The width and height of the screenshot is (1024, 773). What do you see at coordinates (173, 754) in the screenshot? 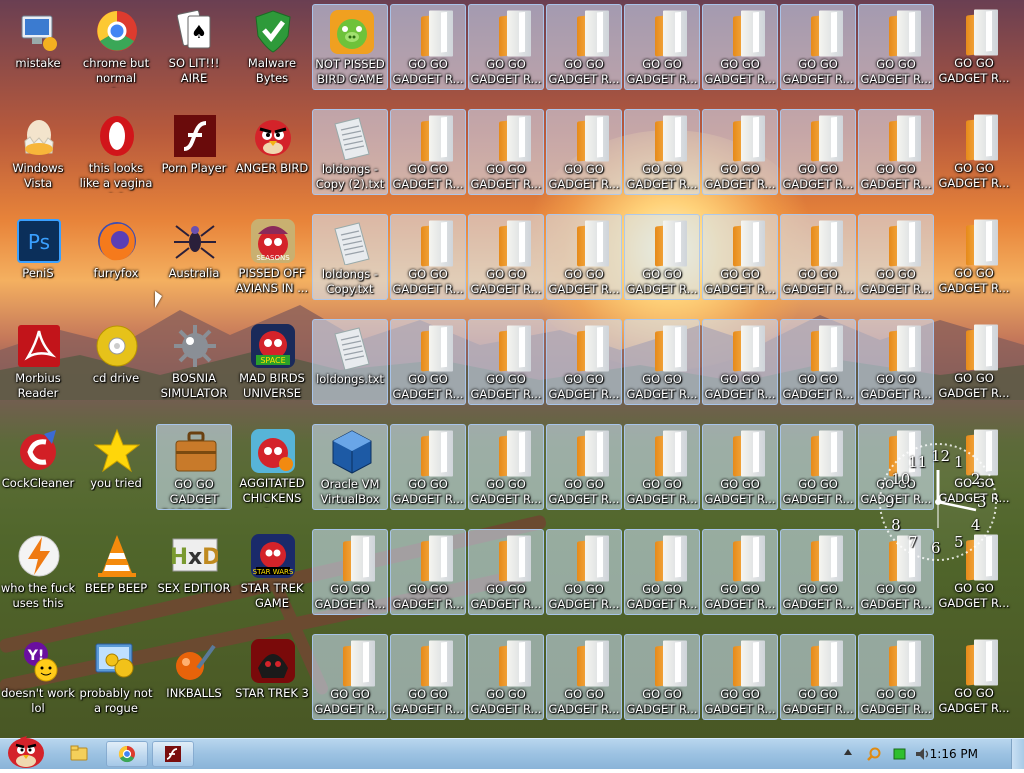
I see `taskbar-flash-button` at bounding box center [173, 754].